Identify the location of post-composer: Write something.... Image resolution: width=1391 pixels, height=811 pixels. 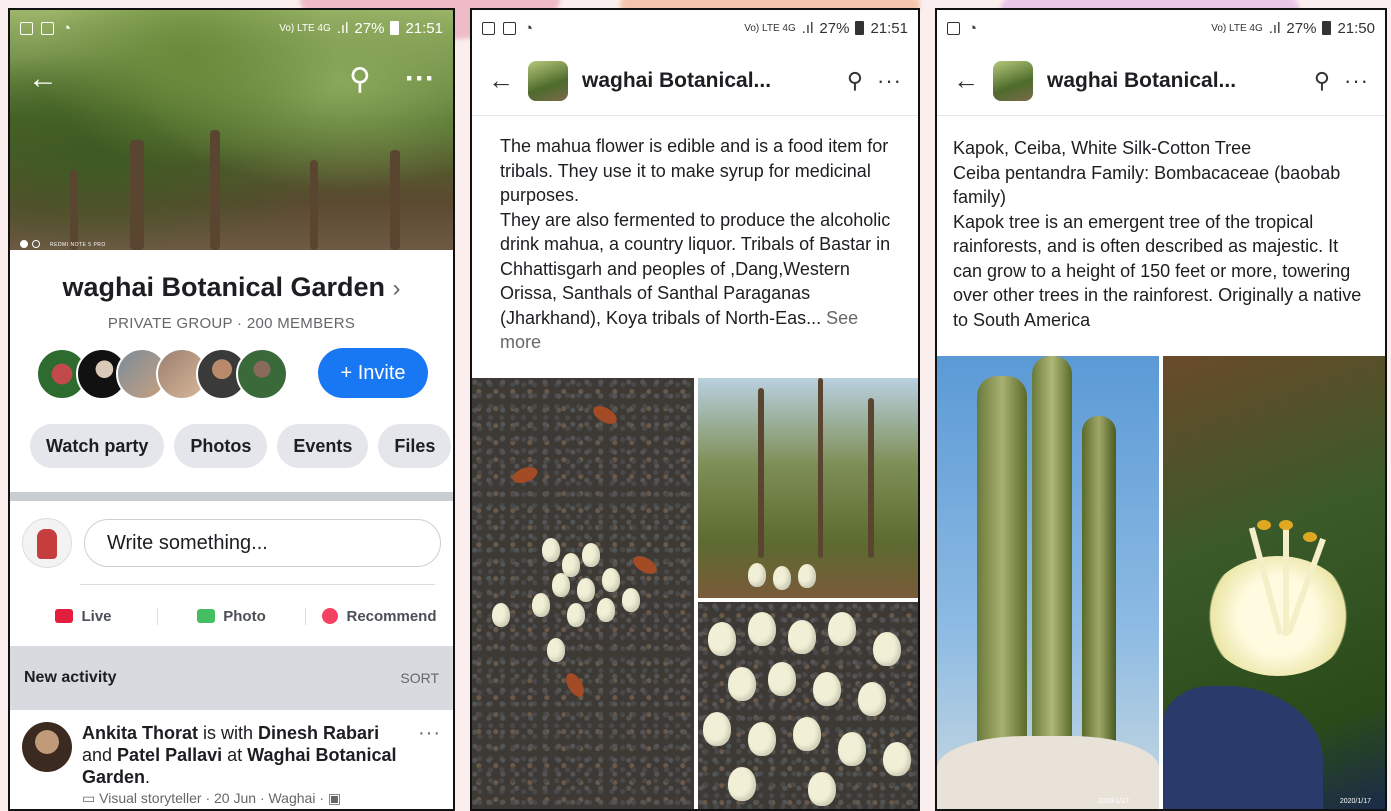
(231, 543).